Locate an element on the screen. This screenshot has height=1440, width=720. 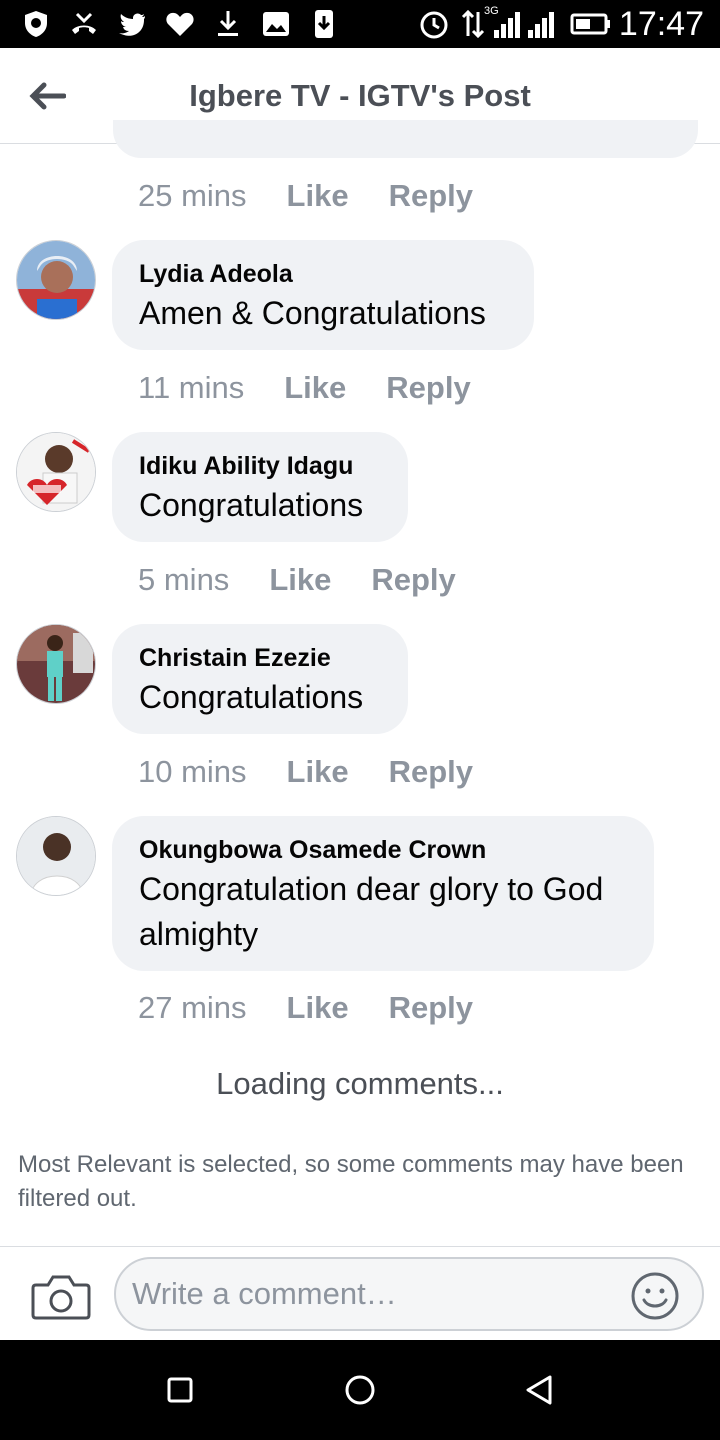
download-icon is located at coordinates (228, 23).